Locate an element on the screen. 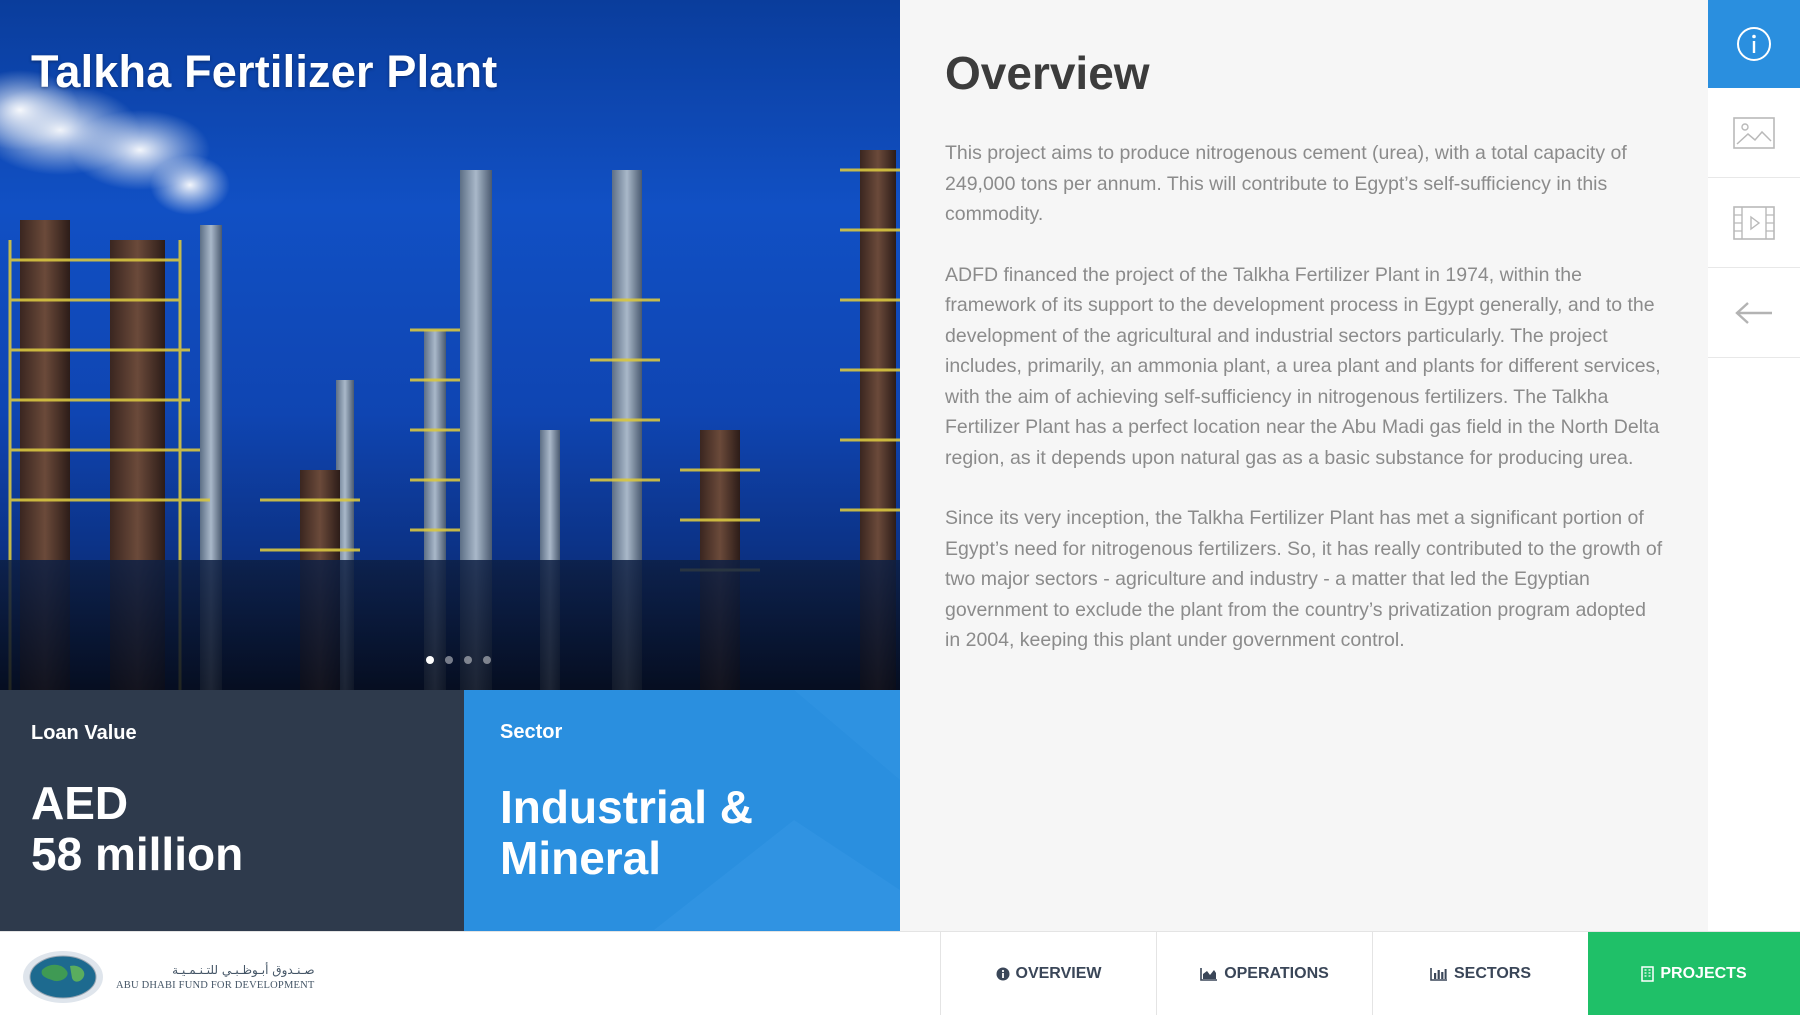 Image resolution: width=1800 pixels, height=1015 pixels. nav-operations-label: OPERATIONS is located at coordinates (1276, 973).